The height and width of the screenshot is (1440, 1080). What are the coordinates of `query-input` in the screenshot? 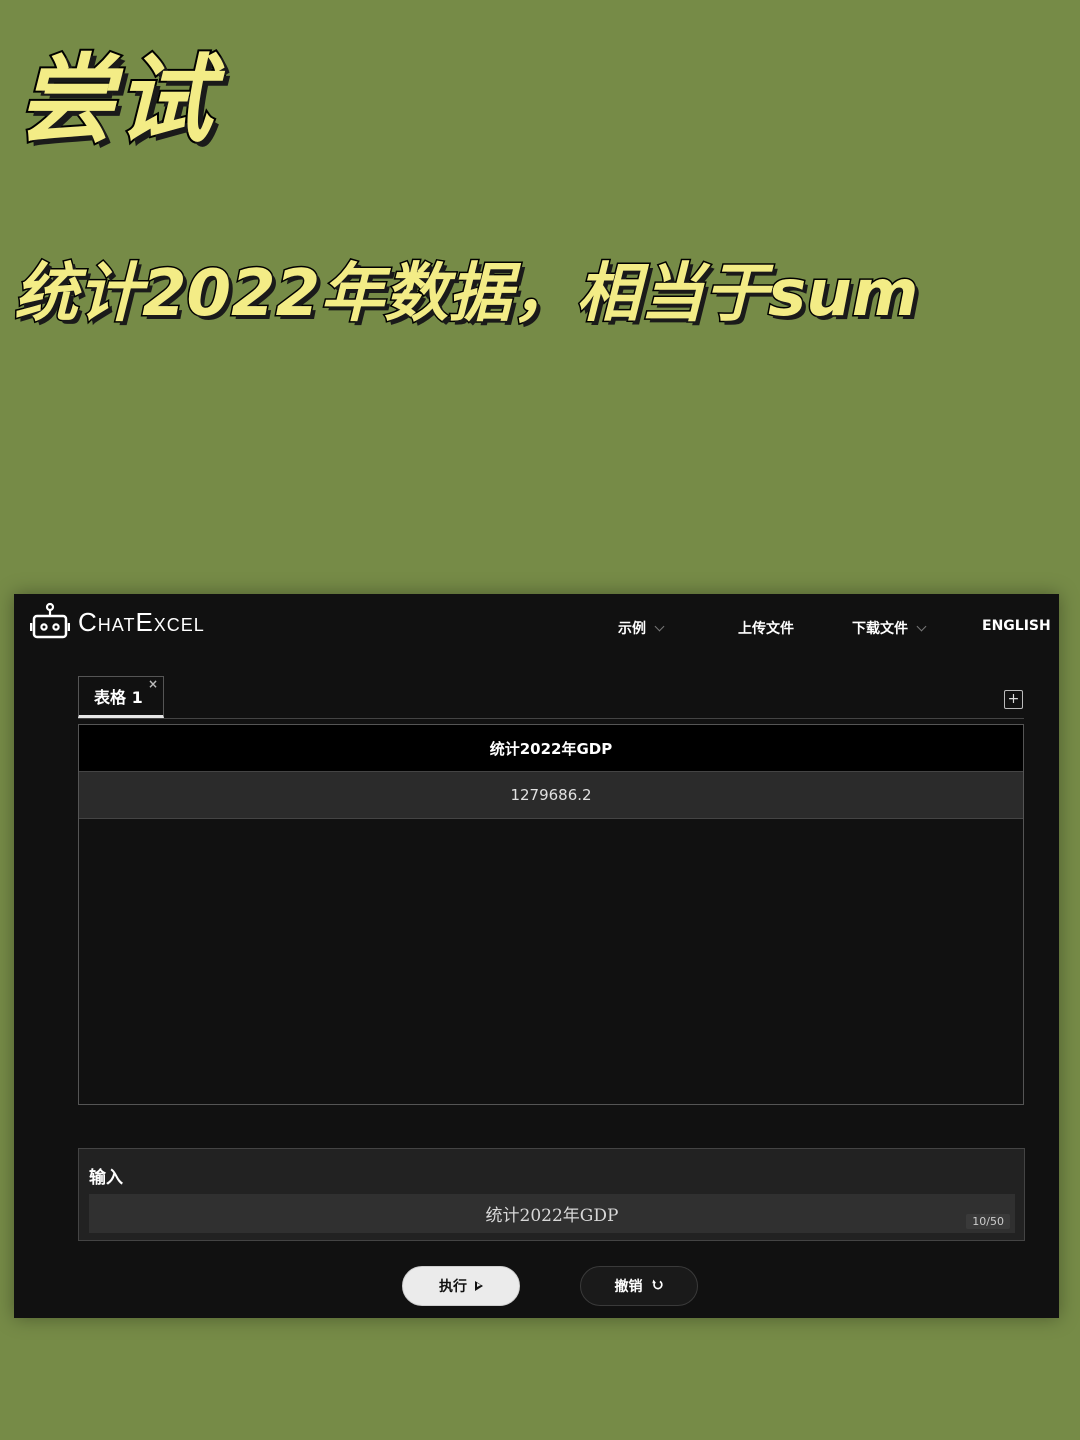 It's located at (552, 1213).